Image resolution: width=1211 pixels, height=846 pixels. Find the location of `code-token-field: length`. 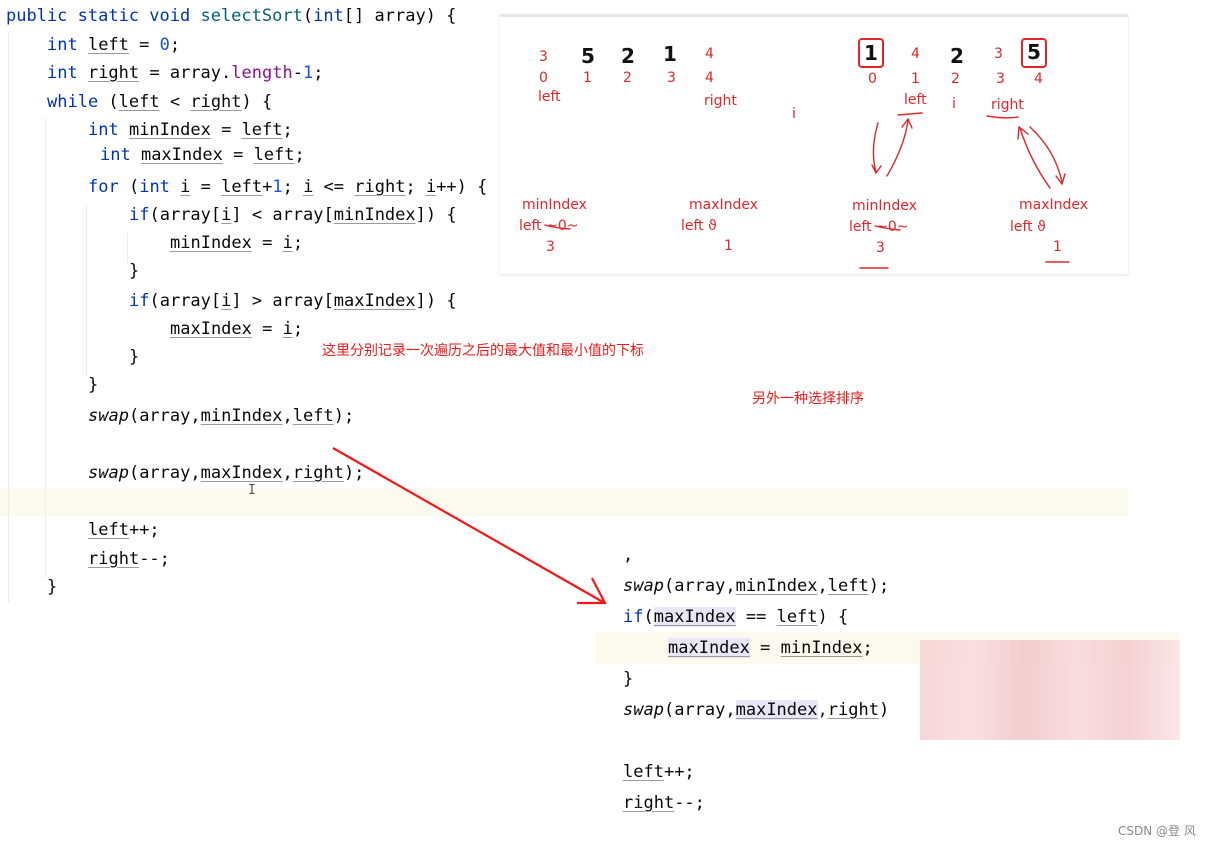

code-token-field: length is located at coordinates (262, 73).